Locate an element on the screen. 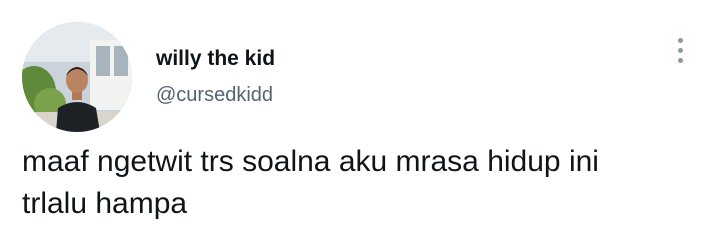 This screenshot has width=720, height=240. more-vertical-icon is located at coordinates (680, 55).